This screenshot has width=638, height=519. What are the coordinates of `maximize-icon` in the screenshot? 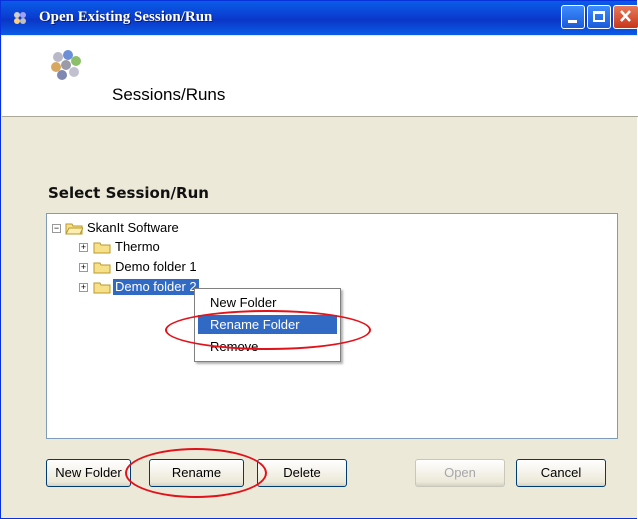 It's located at (599, 16).